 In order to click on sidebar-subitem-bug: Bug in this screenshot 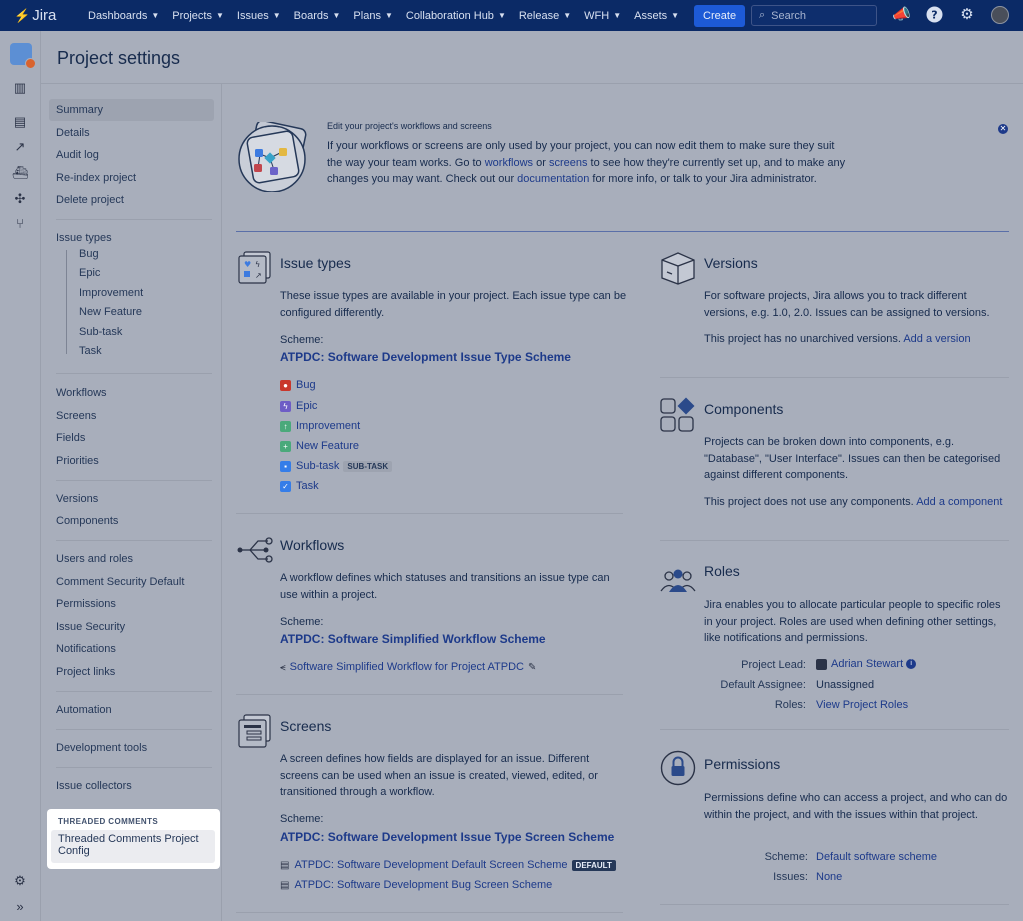, I will do `click(89, 254)`.